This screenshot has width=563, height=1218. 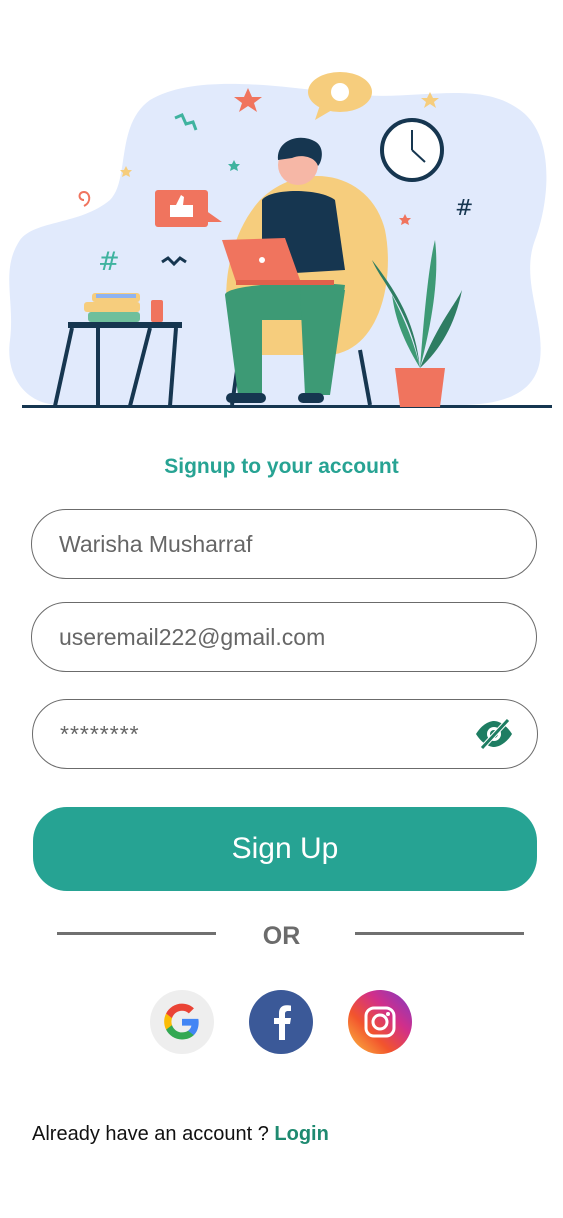 I want to click on facebook-button, so click(x=281, y=1022).